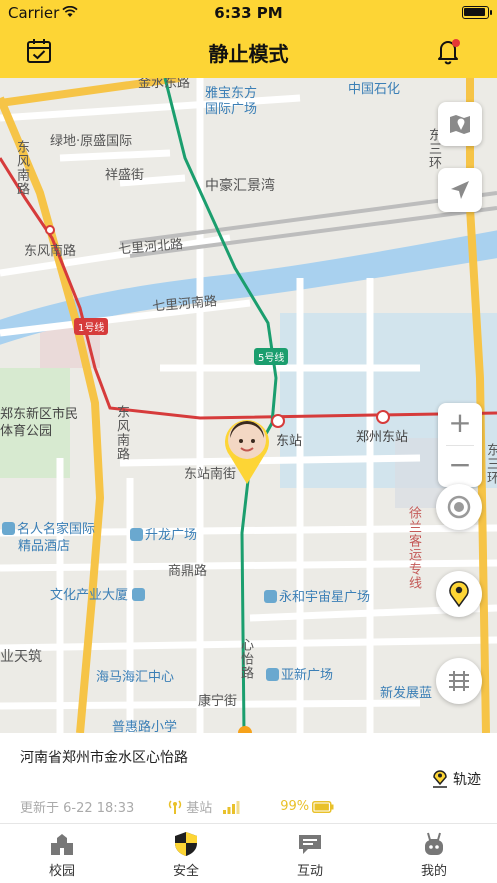  Describe the element at coordinates (382, 437) in the screenshot. I see `map-label-zhengzhou-east: 郑州东站` at that location.